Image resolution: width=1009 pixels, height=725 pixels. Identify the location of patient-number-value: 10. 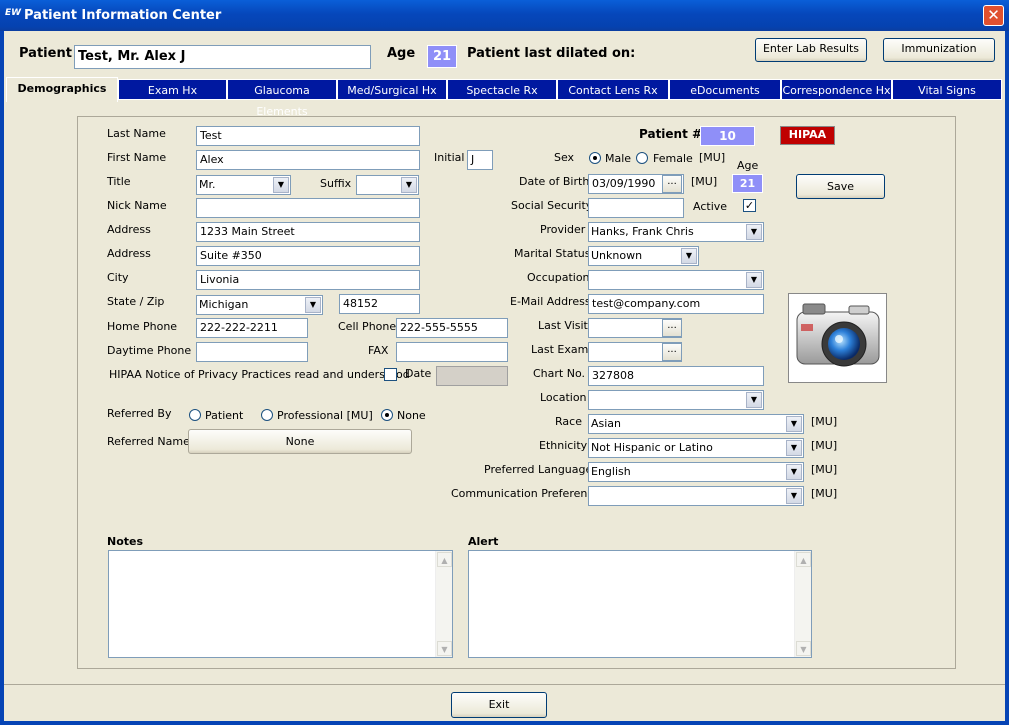
(727, 136).